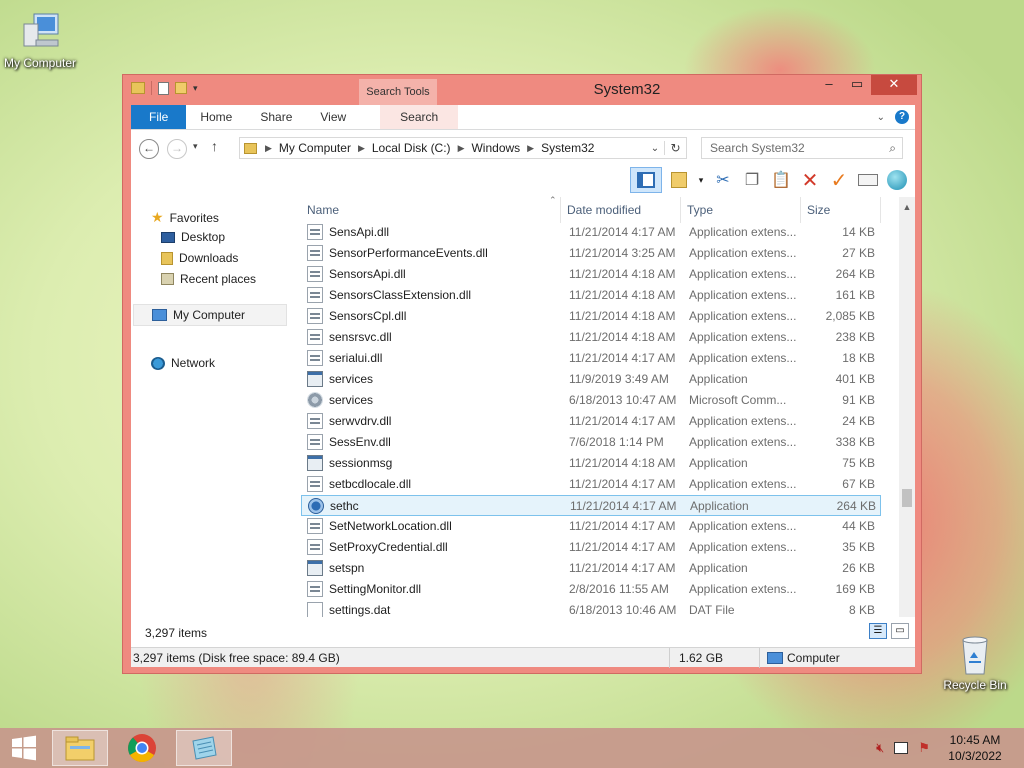 The image size is (1024, 768). What do you see at coordinates (522, 90) in the screenshot?
I see `title-bar: ▾ Search Tools System32 – ▭ ✕` at bounding box center [522, 90].